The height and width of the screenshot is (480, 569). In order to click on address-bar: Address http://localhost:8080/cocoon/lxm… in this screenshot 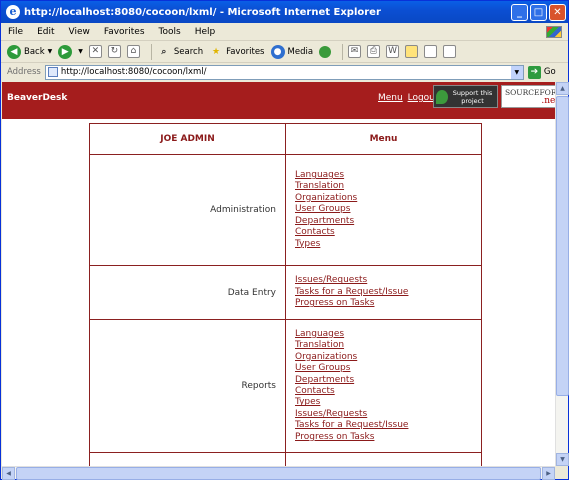, I will do `click(284, 72)`.